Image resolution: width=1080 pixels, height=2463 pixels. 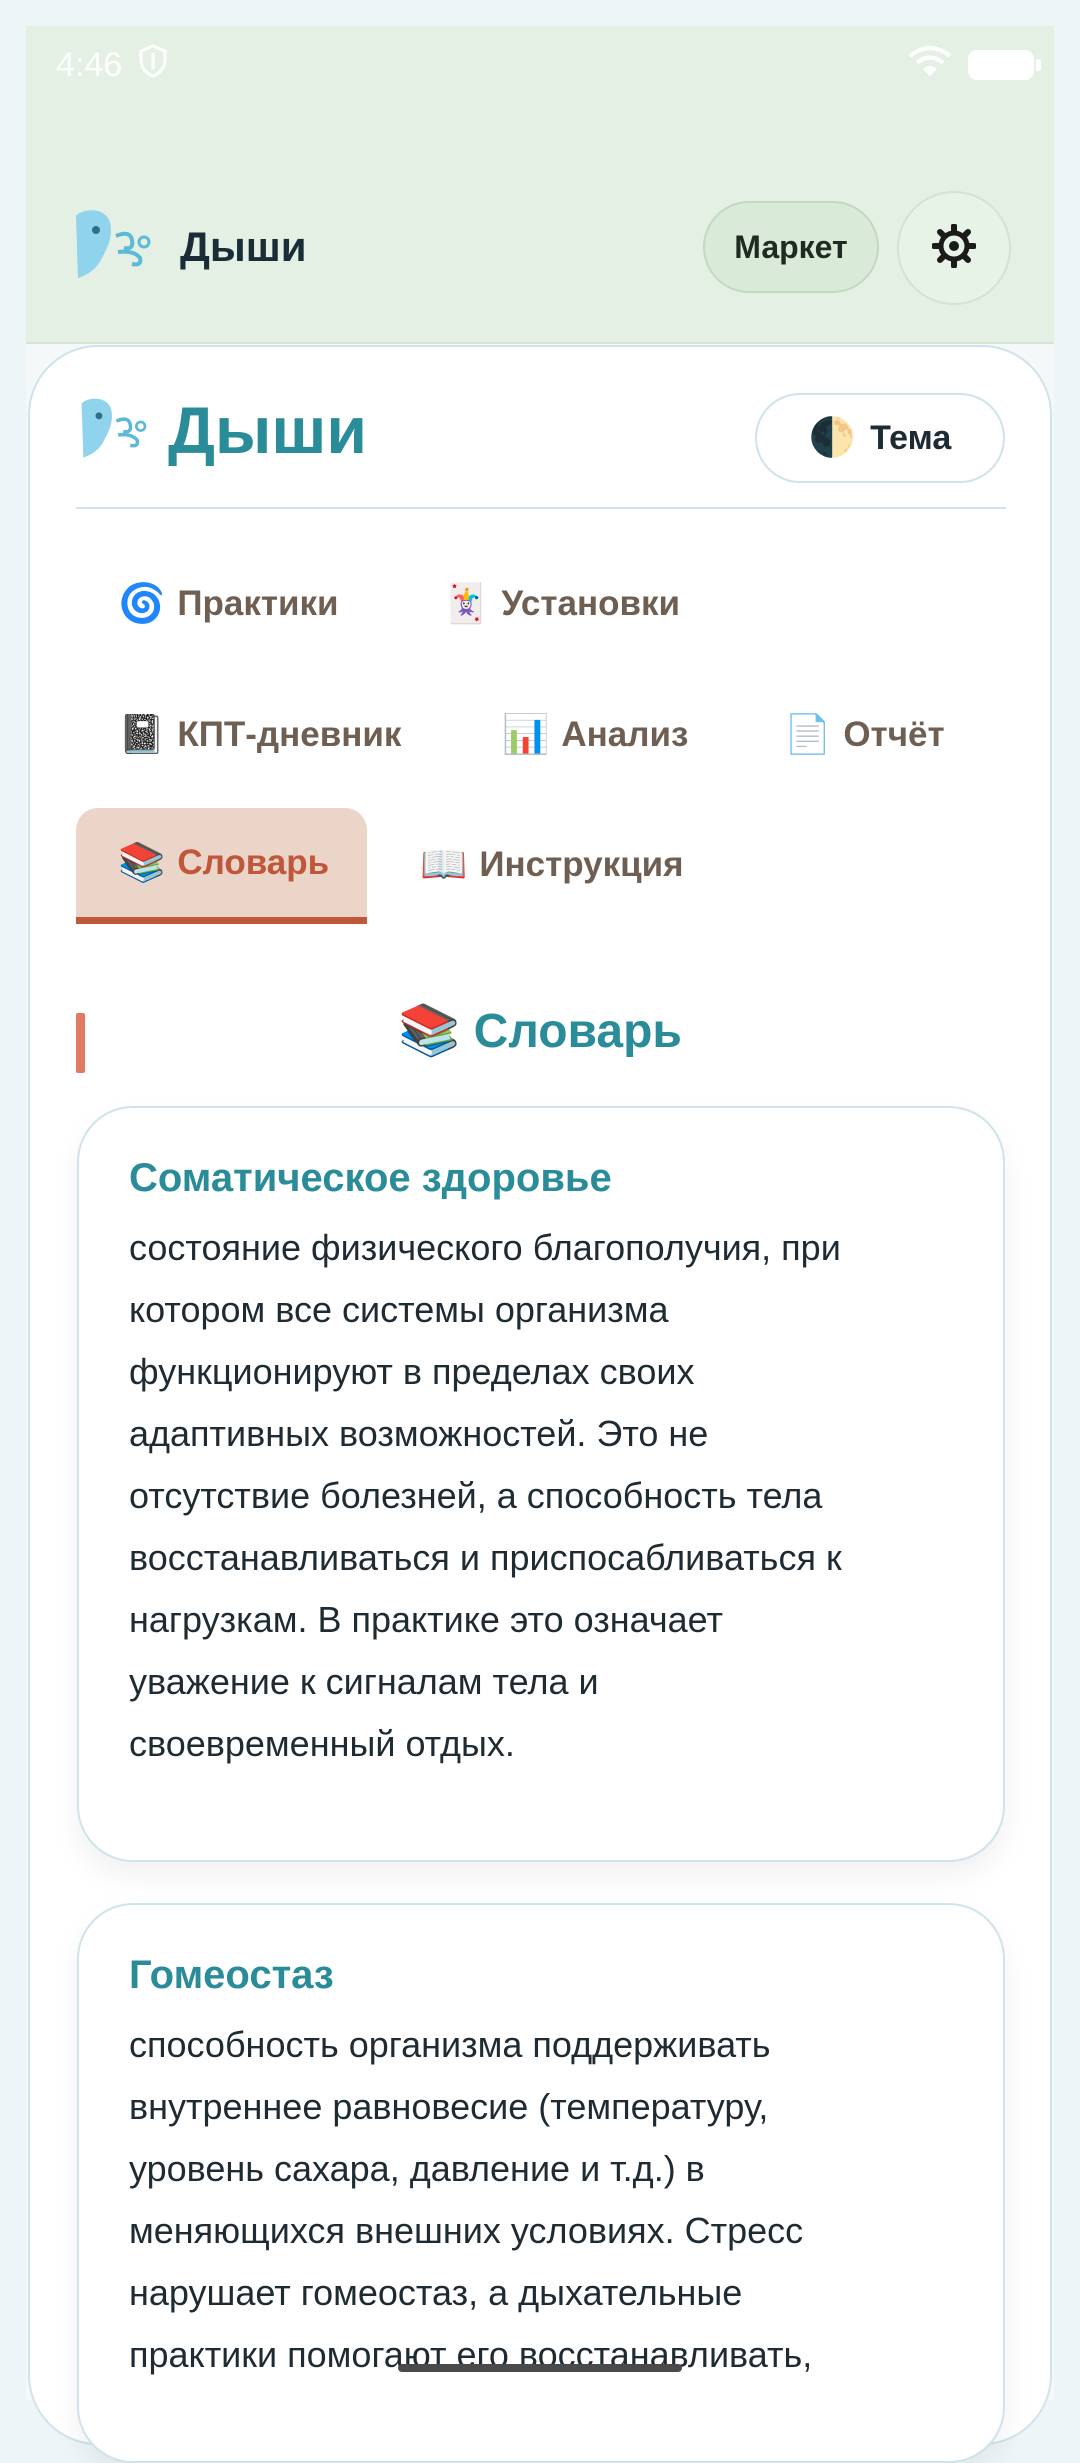 I want to click on market-button: Маркет, so click(x=791, y=247).